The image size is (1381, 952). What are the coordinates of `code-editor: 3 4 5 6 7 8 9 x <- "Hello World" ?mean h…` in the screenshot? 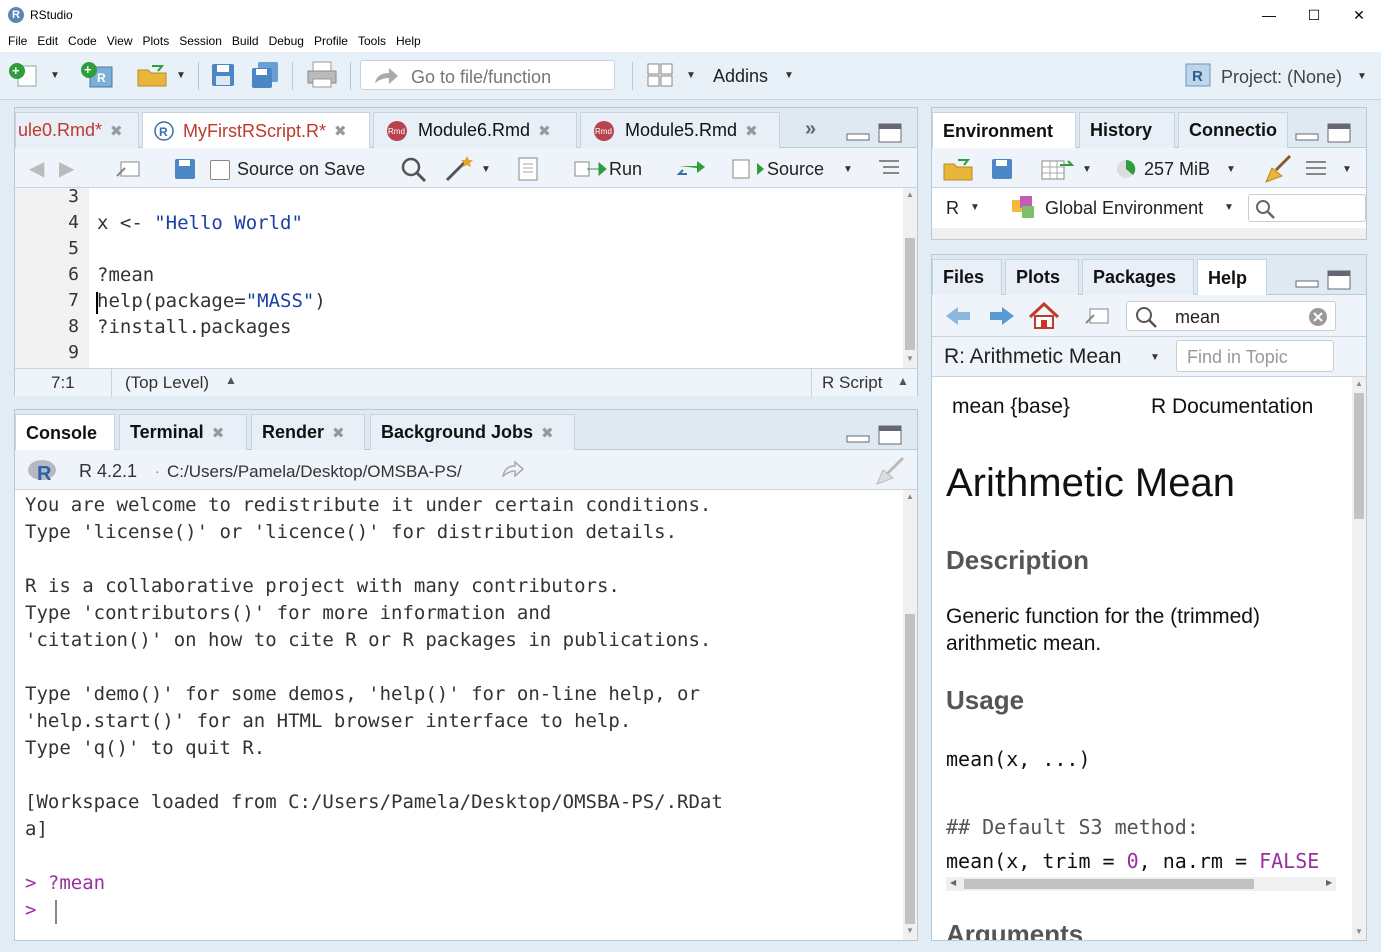 It's located at (459, 278).